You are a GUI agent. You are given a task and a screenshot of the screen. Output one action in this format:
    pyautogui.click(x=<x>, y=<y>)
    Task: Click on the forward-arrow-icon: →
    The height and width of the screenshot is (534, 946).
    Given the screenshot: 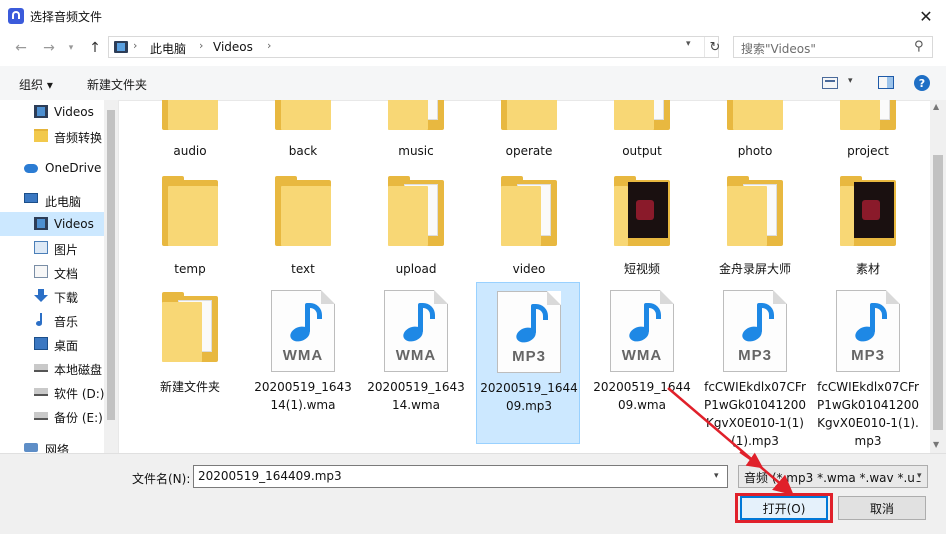 What is the action you would take?
    pyautogui.click(x=49, y=48)
    